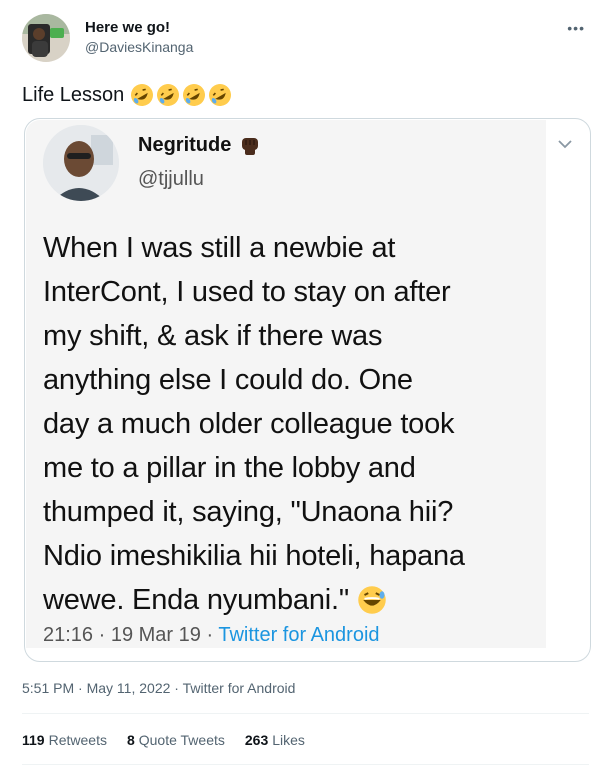 The image size is (611, 774). I want to click on more-options-icon: •••, so click(576, 28).